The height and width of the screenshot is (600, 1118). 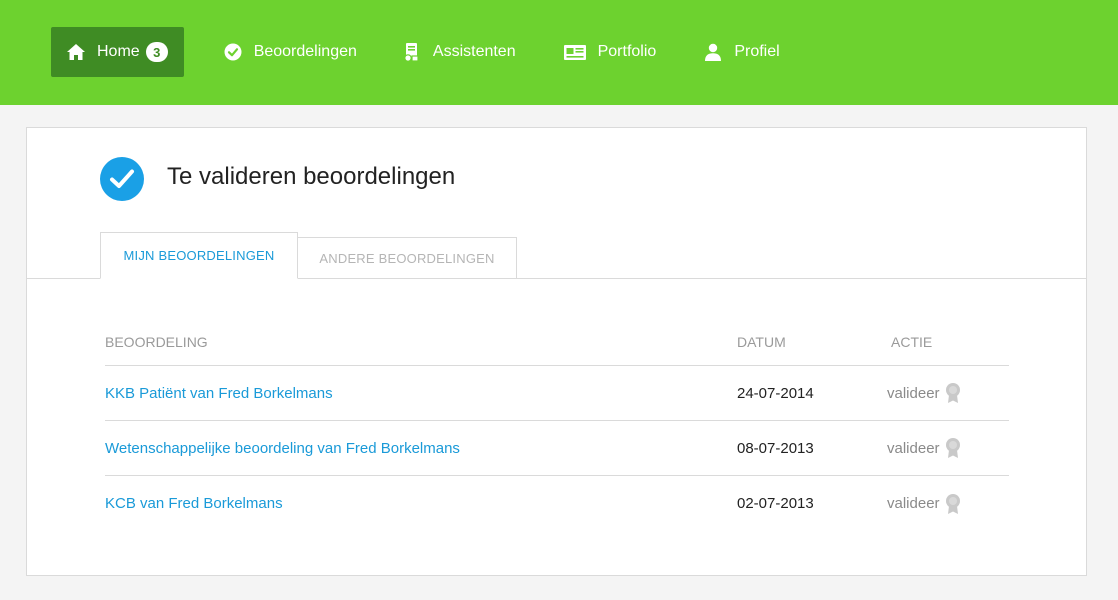 I want to click on nav-item-label: Profiel, so click(x=757, y=51).